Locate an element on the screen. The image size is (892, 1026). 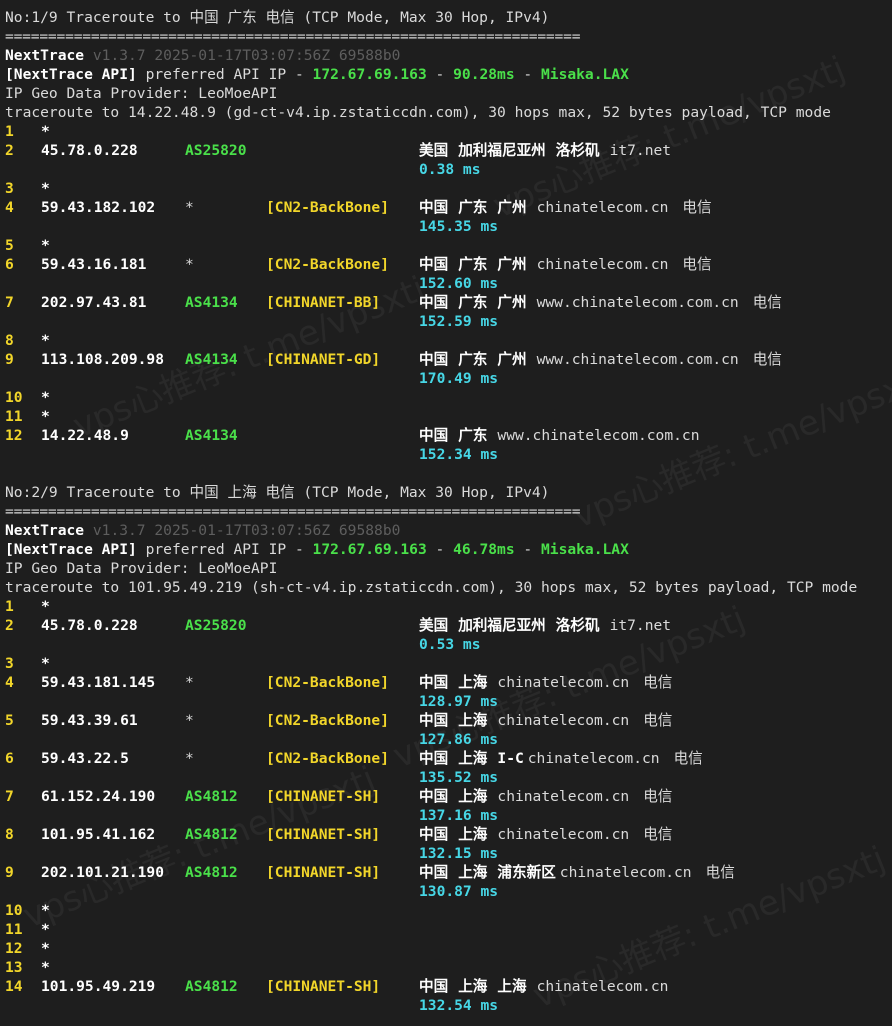
hop-number: 12 is located at coordinates (14, 435).